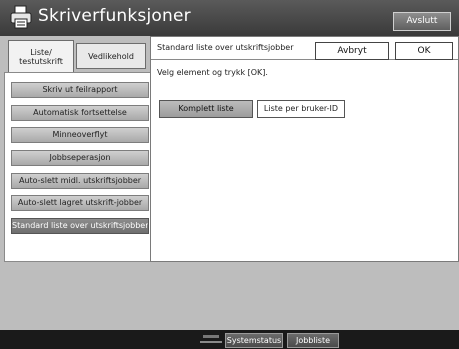 This screenshot has width=459, height=349. What do you see at coordinates (301, 109) in the screenshot?
I see `option-list-by-user-id: Liste per bruker-ID` at bounding box center [301, 109].